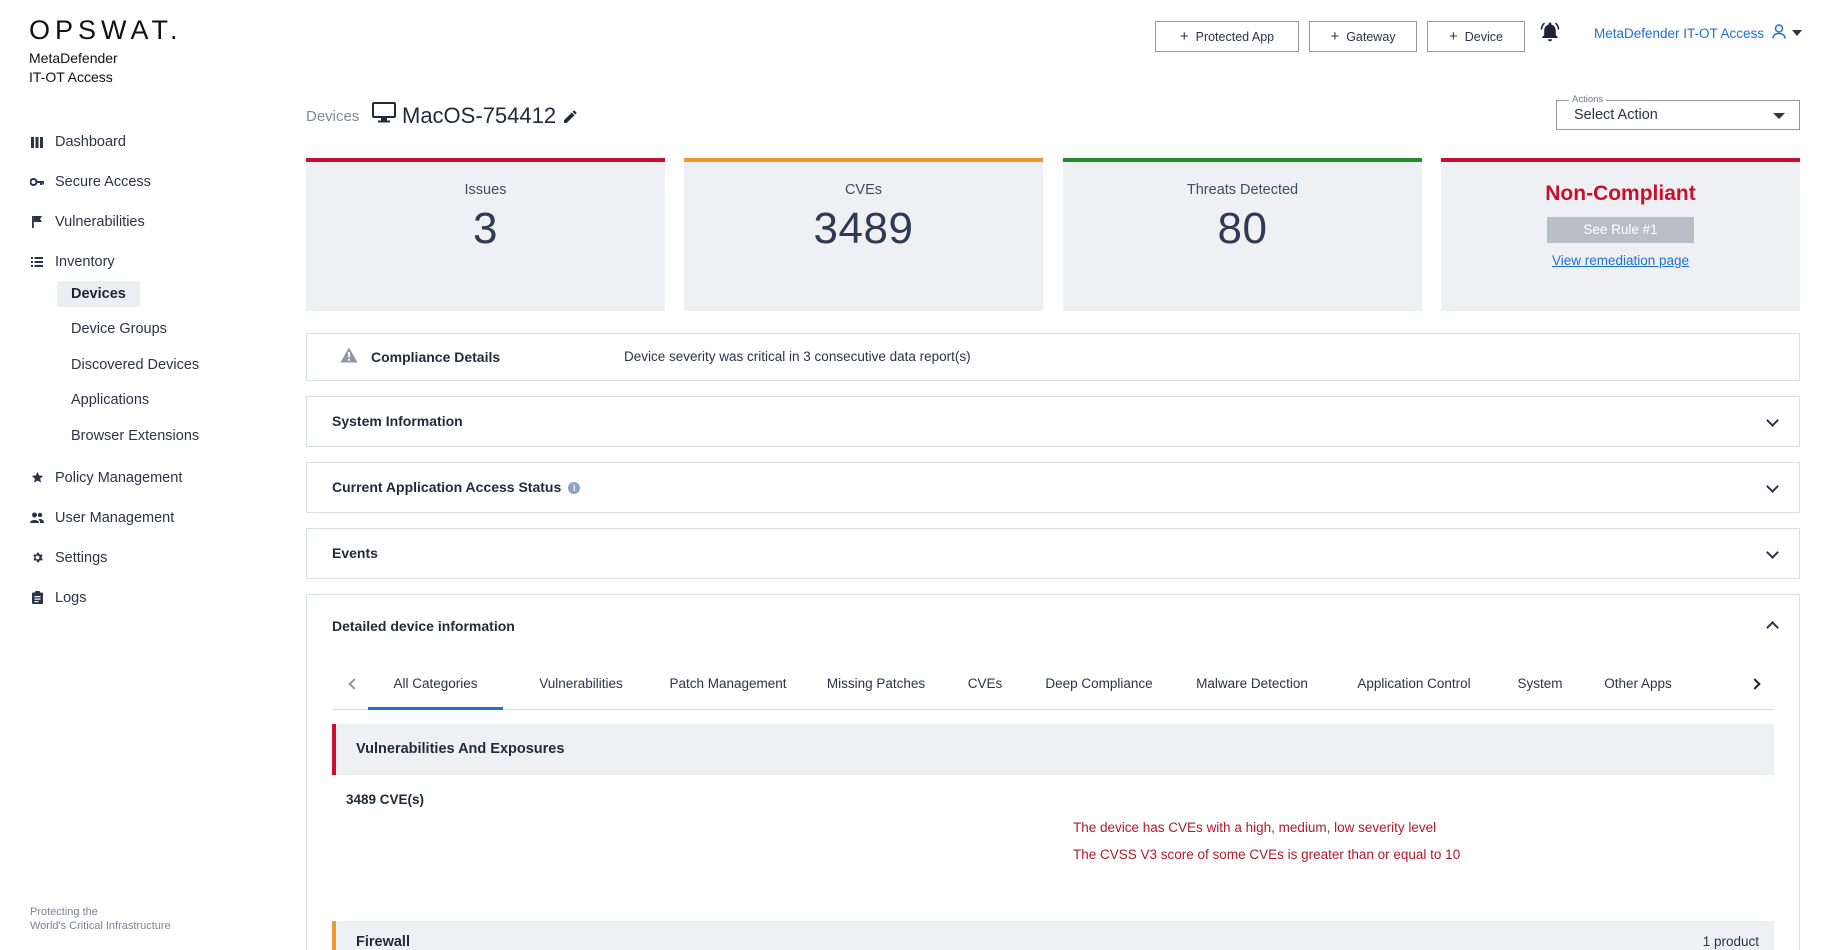  I want to click on firewall-product-count: 1 product, so click(1730, 941).